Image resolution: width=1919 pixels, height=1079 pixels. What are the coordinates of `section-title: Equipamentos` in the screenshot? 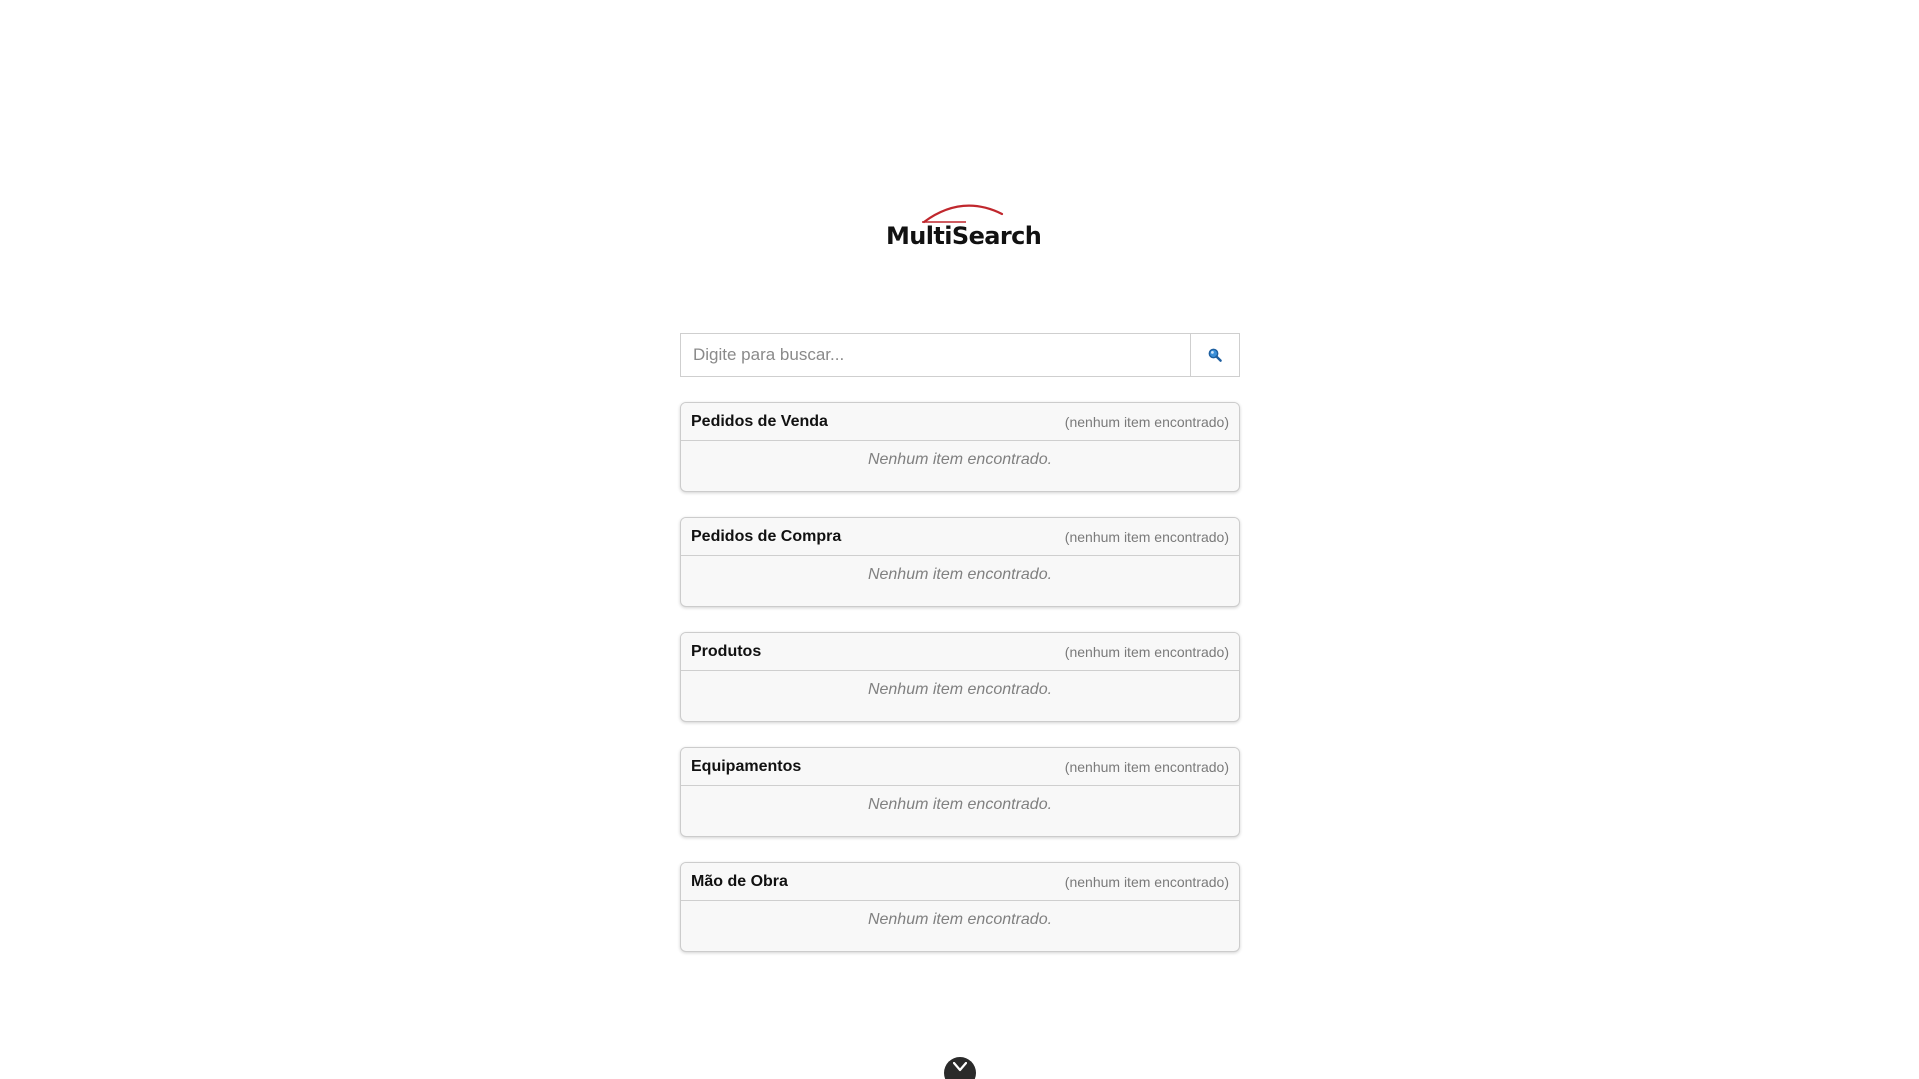 It's located at (746, 766).